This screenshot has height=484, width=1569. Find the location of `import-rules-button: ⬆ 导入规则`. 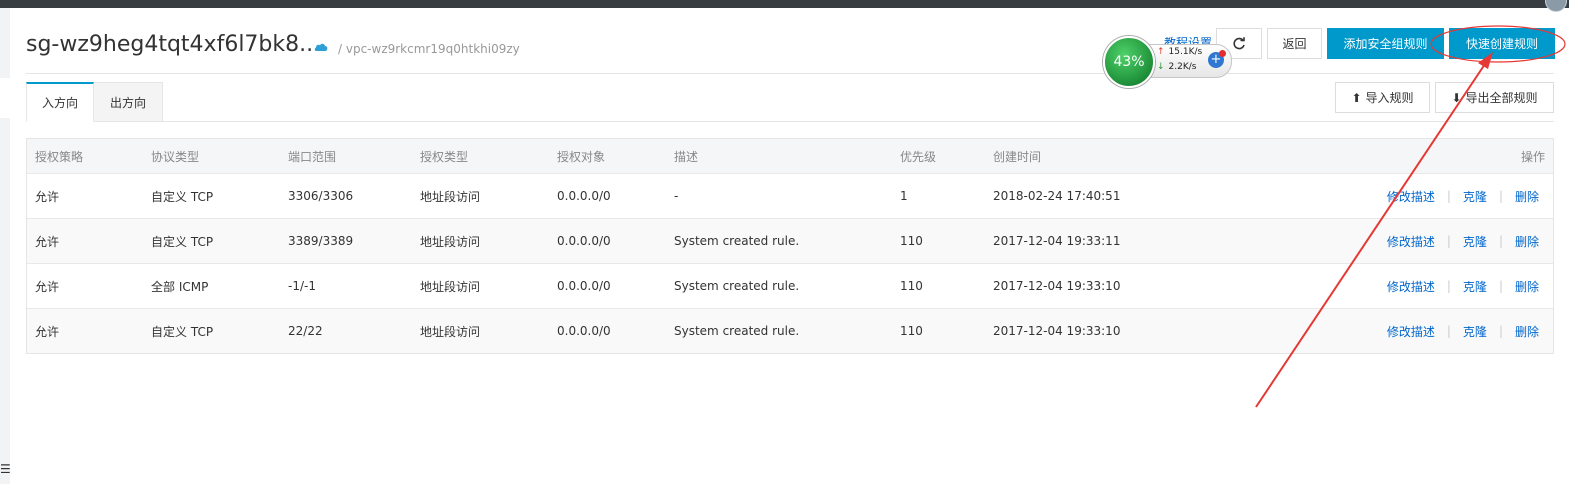

import-rules-button: ⬆ 导入规则 is located at coordinates (1382, 97).